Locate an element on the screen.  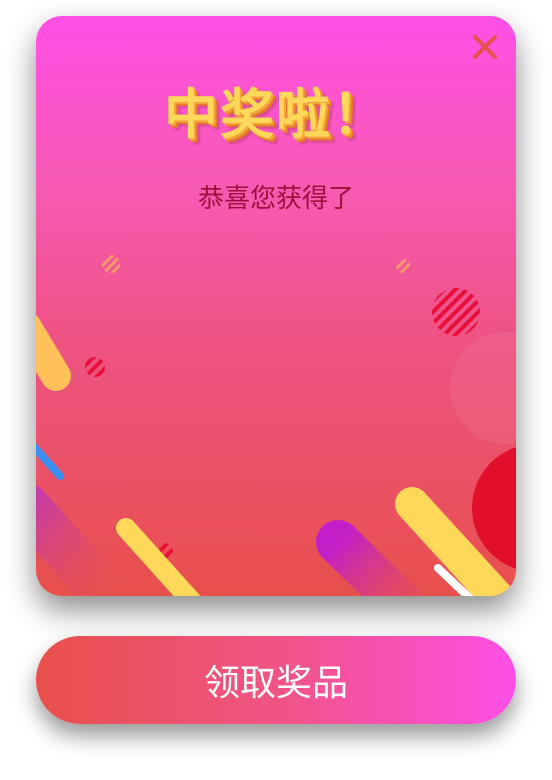
claim-prize-button: 领取奖品 is located at coordinates (276, 680).